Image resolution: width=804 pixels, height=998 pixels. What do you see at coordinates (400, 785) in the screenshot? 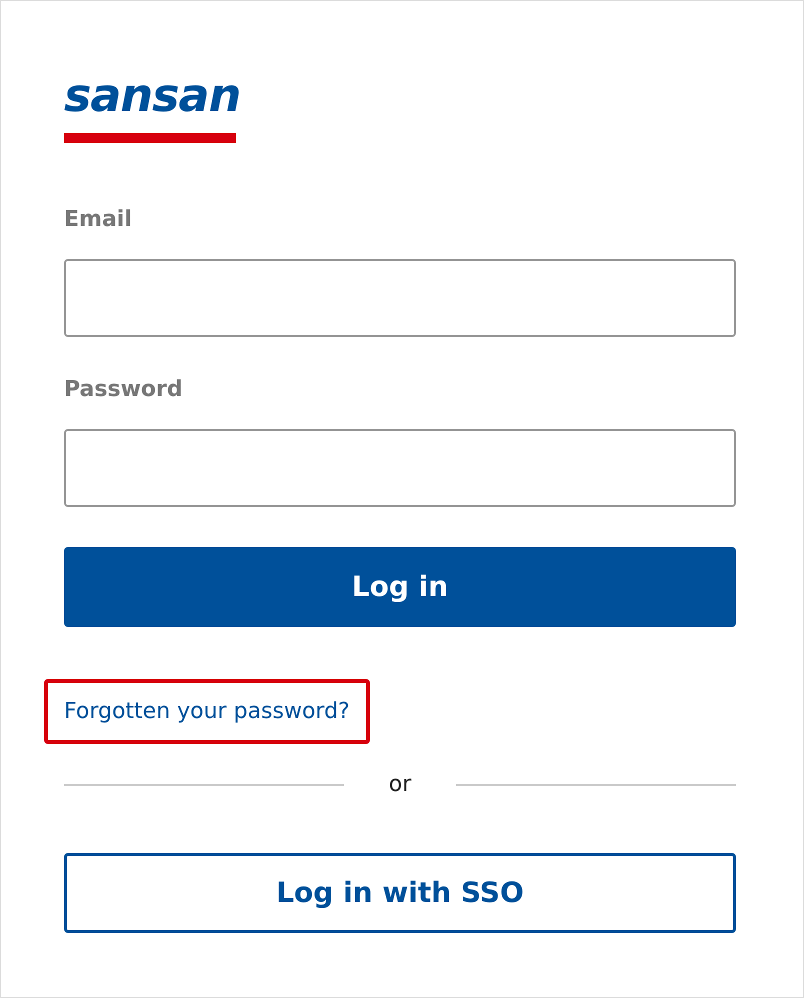
I see `divider-label: or` at bounding box center [400, 785].